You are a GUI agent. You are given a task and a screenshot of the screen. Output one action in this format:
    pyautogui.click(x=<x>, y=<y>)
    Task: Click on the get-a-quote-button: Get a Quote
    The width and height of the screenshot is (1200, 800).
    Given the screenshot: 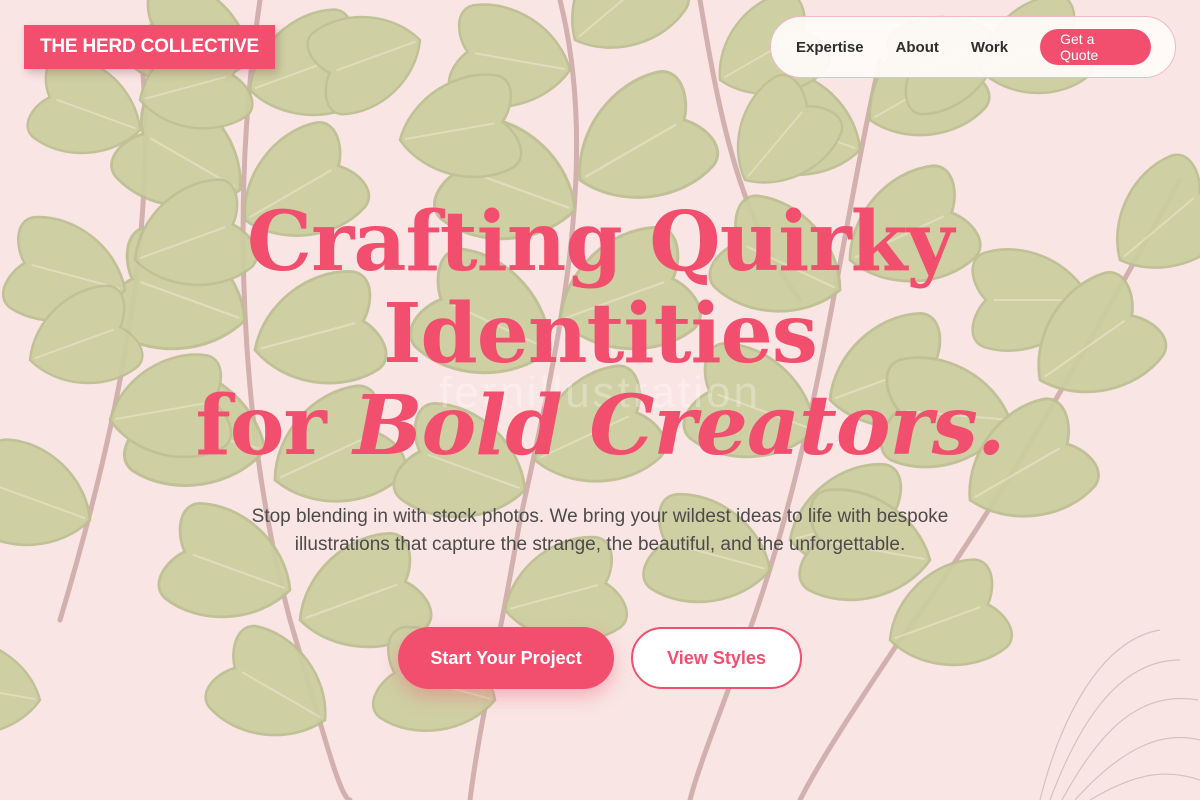 What is the action you would take?
    pyautogui.click(x=1095, y=47)
    